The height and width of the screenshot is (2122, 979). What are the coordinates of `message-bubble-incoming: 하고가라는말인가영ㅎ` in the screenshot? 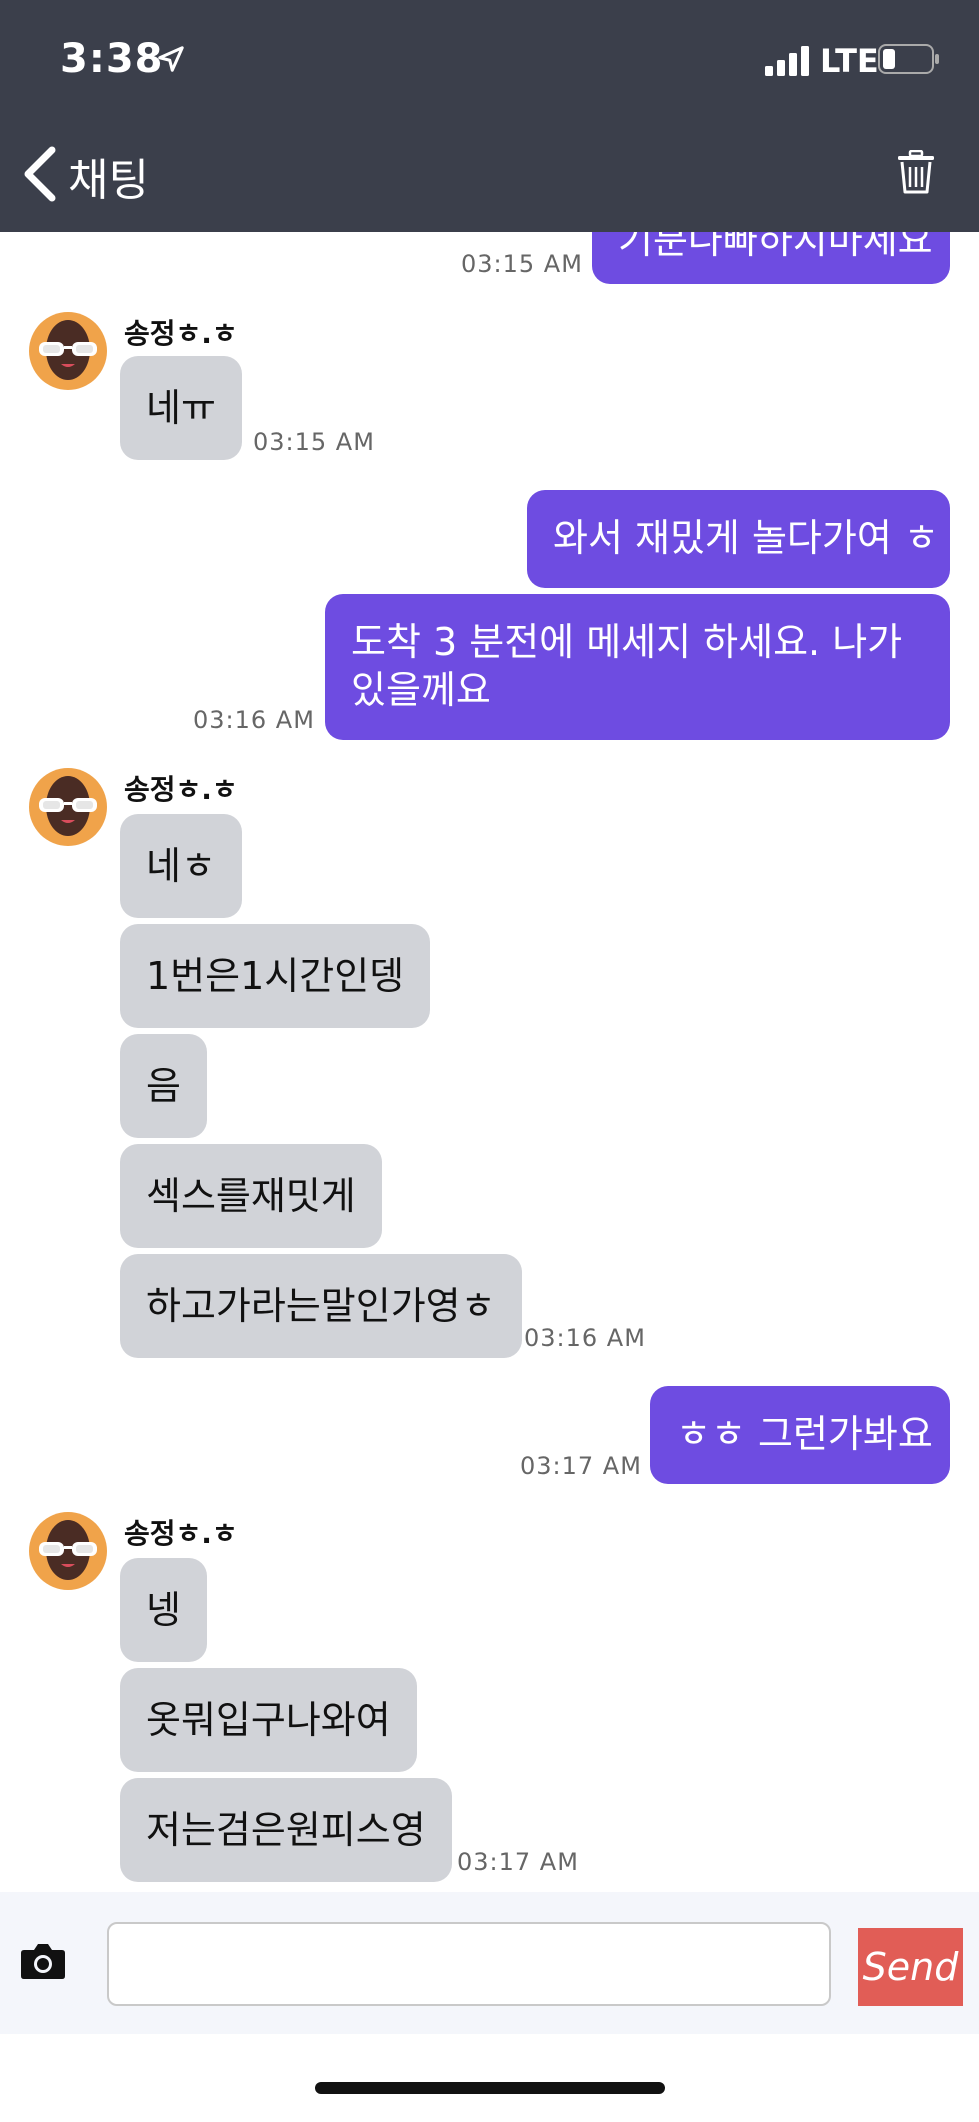 It's located at (321, 1306).